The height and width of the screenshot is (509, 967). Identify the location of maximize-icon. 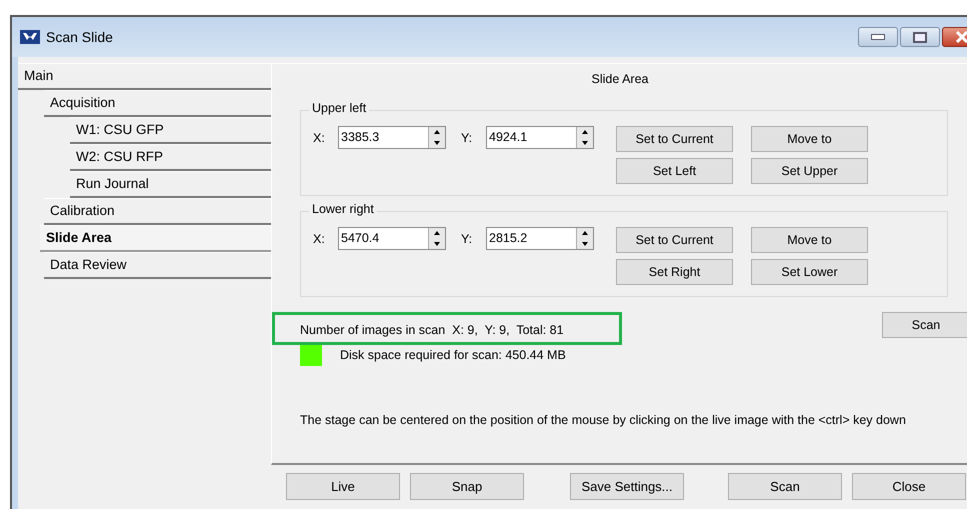
(920, 37).